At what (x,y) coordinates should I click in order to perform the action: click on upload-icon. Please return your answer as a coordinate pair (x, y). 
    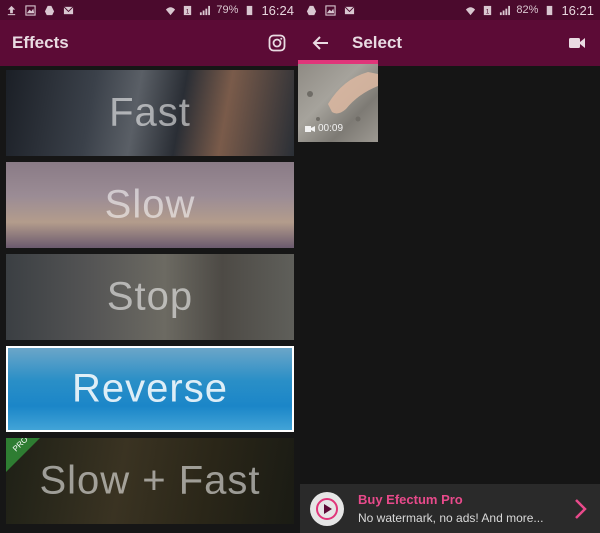
    Looking at the image, I should click on (11, 10).